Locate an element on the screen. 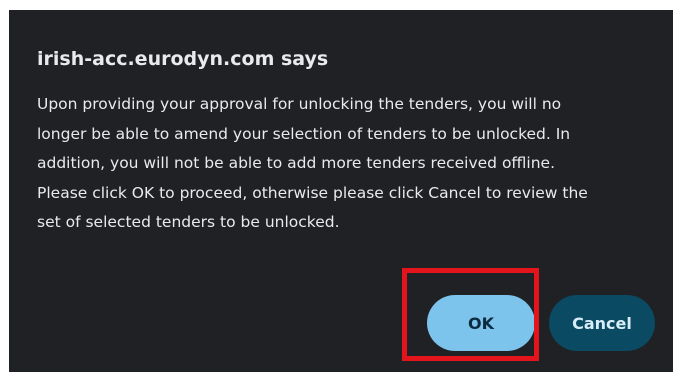  dialog-title: irish-acc.eurodyn.com says is located at coordinates (183, 59).